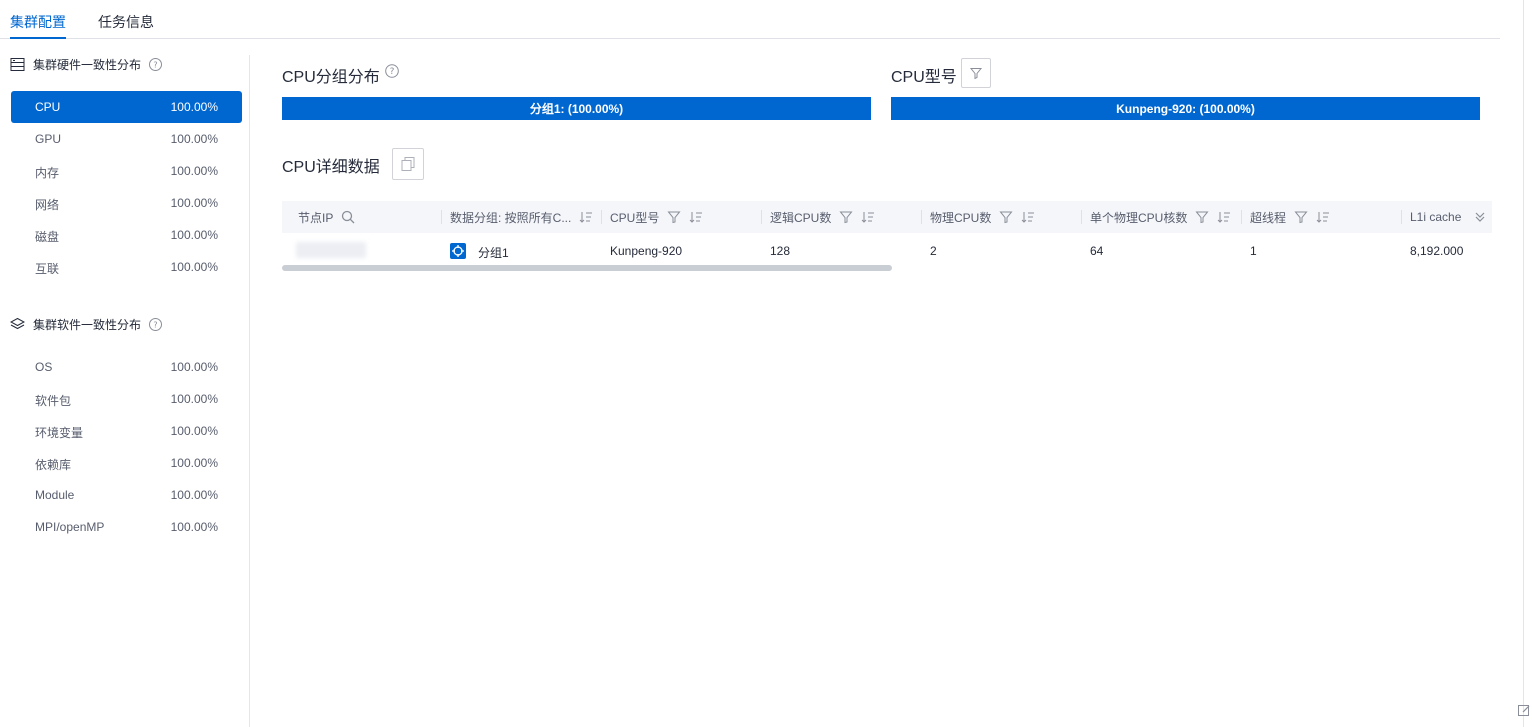 The width and height of the screenshot is (1532, 727). I want to click on sidebar-item-label: OS, so click(44, 367).